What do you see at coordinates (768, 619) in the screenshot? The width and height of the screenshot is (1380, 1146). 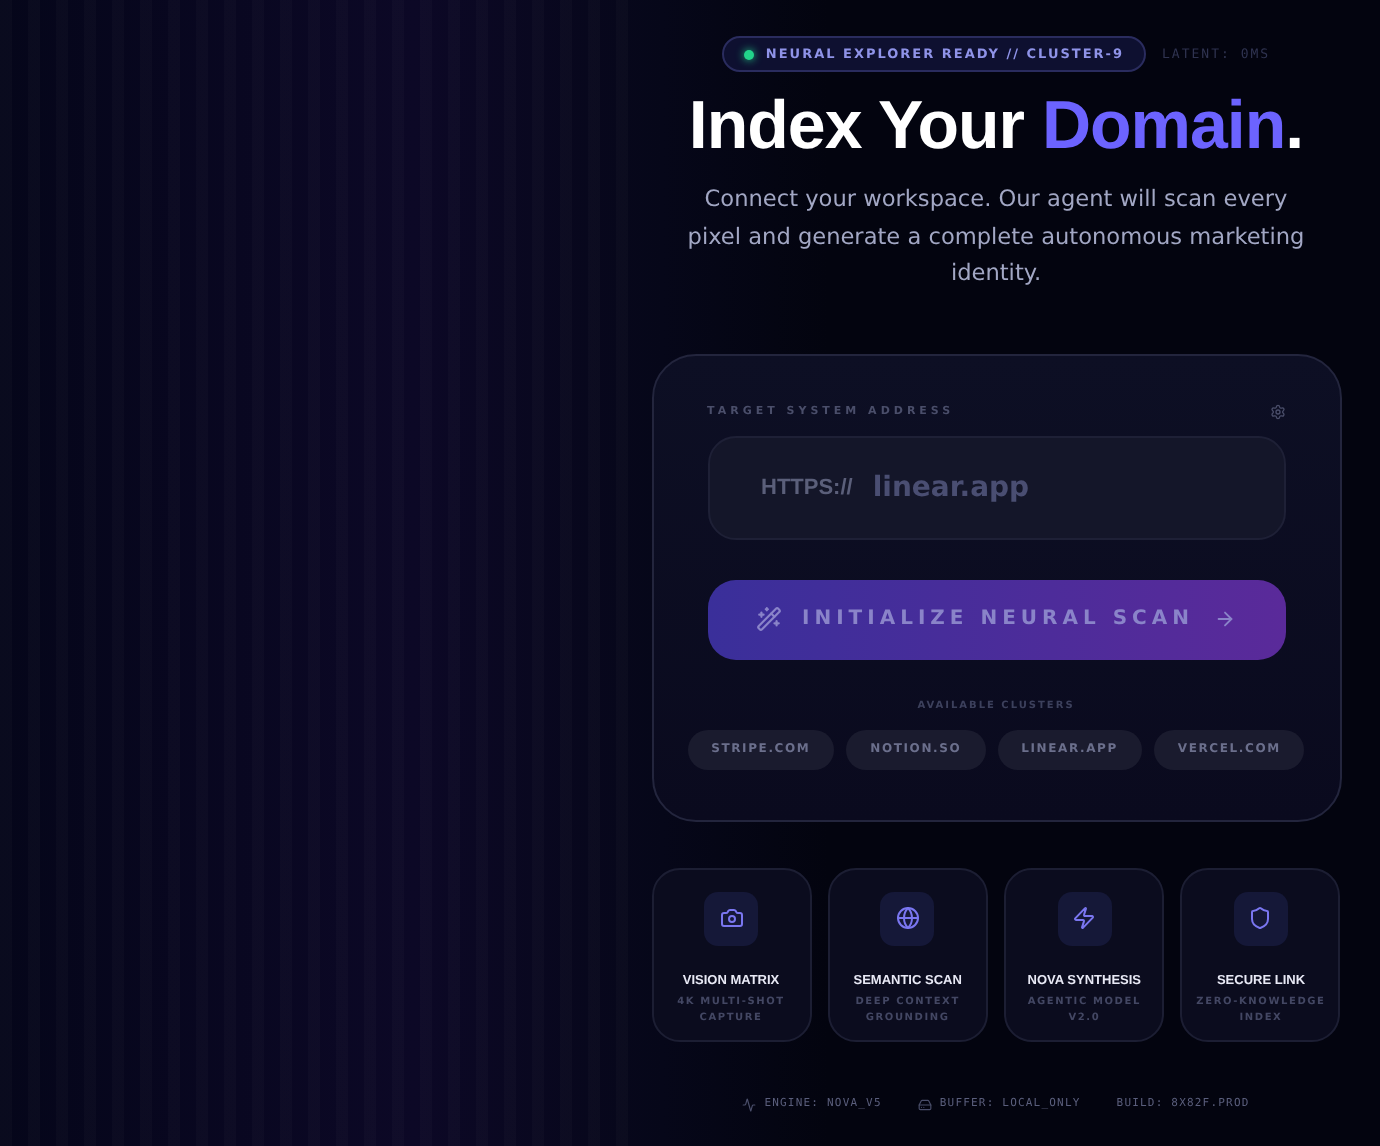 I see `wand-icon` at bounding box center [768, 619].